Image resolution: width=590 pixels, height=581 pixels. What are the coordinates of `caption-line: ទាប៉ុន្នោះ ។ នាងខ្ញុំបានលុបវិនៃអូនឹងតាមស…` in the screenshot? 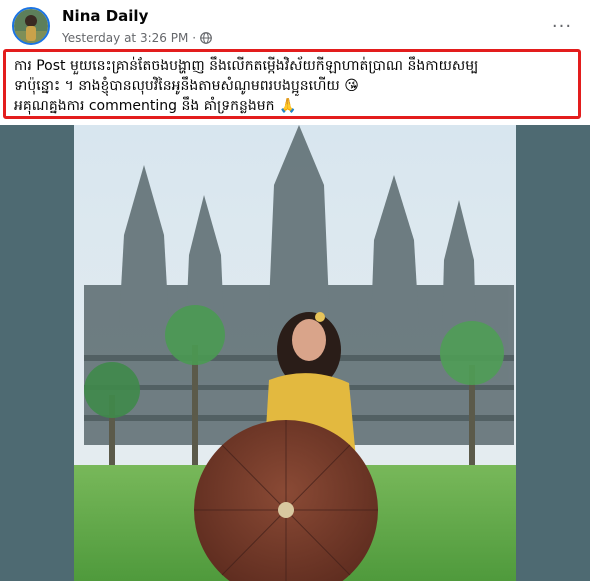 It's located at (186, 86).